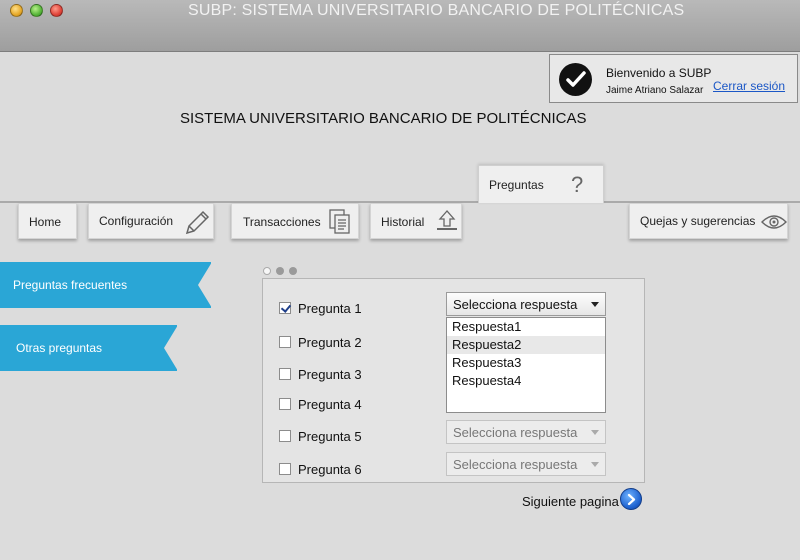 Image resolution: width=800 pixels, height=560 pixels. I want to click on sidebar-item-preguntas-frecuentes: Preguntas frecuentes, so click(106, 285).